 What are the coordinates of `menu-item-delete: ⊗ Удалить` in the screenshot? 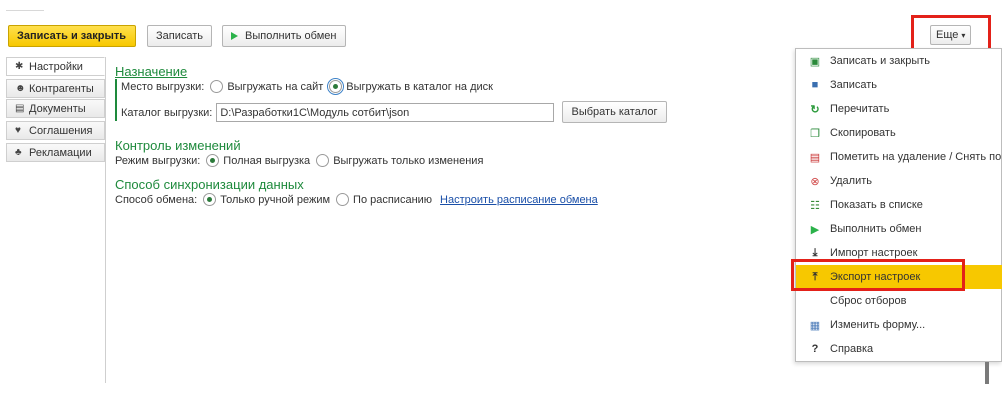 It's located at (899, 181).